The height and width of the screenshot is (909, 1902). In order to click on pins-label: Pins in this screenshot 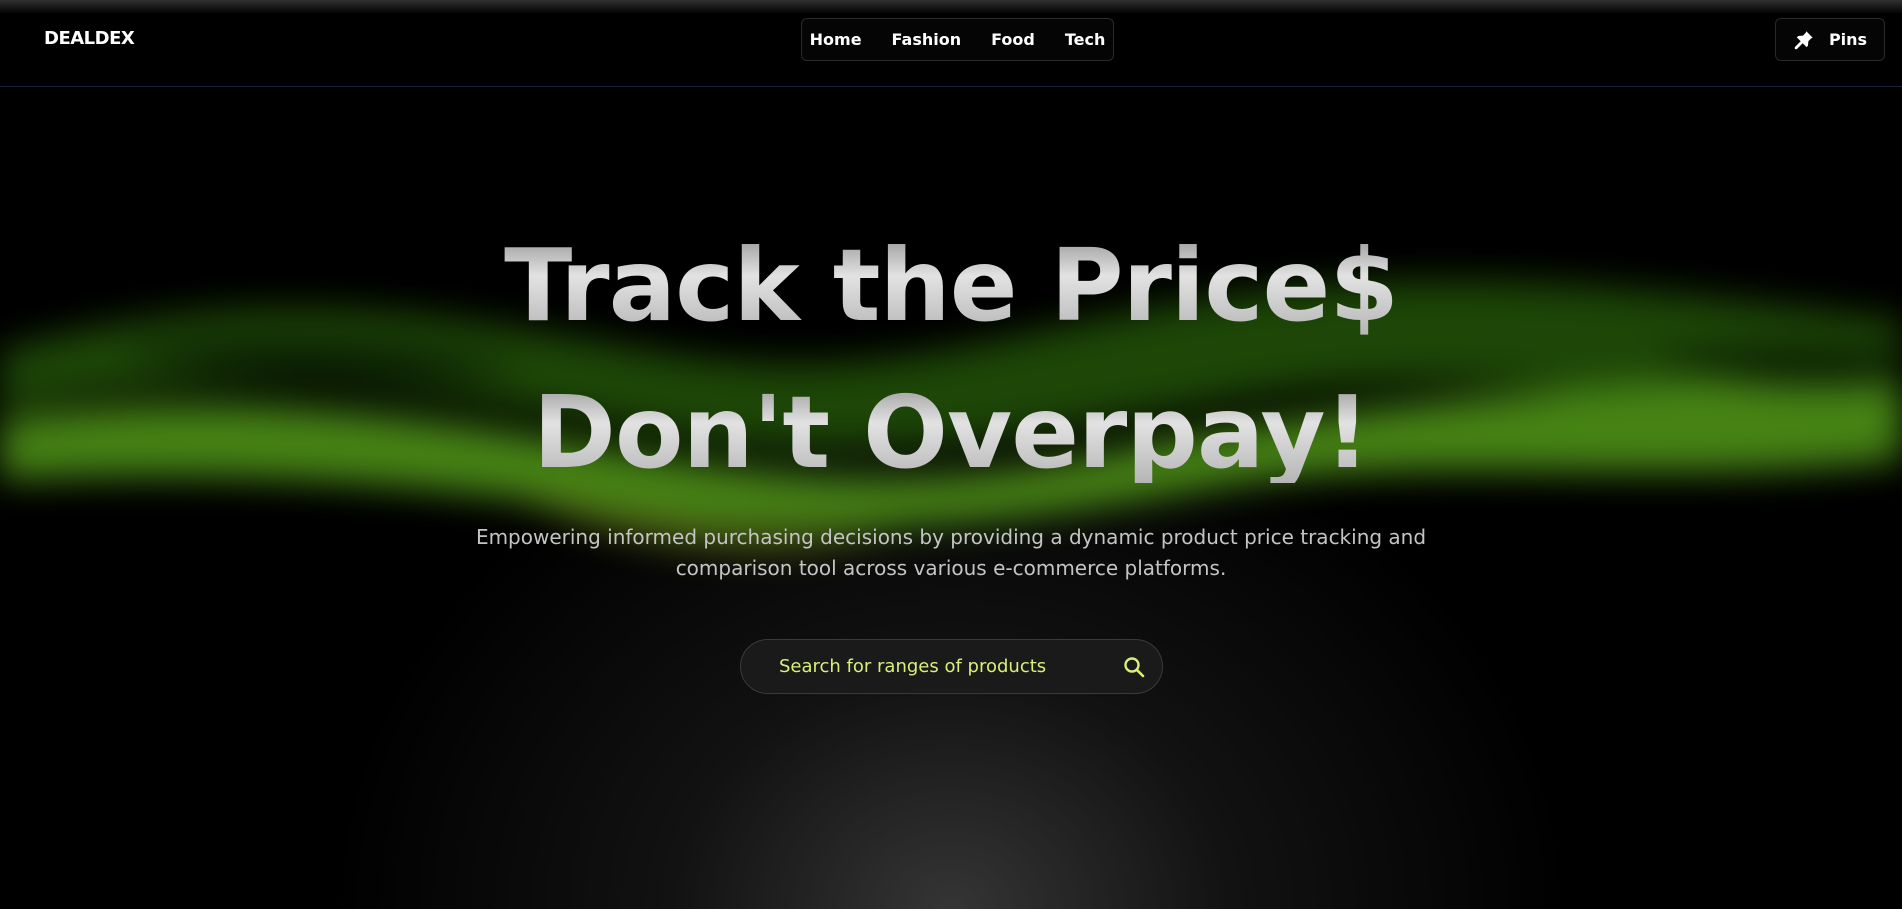, I will do `click(1848, 39)`.